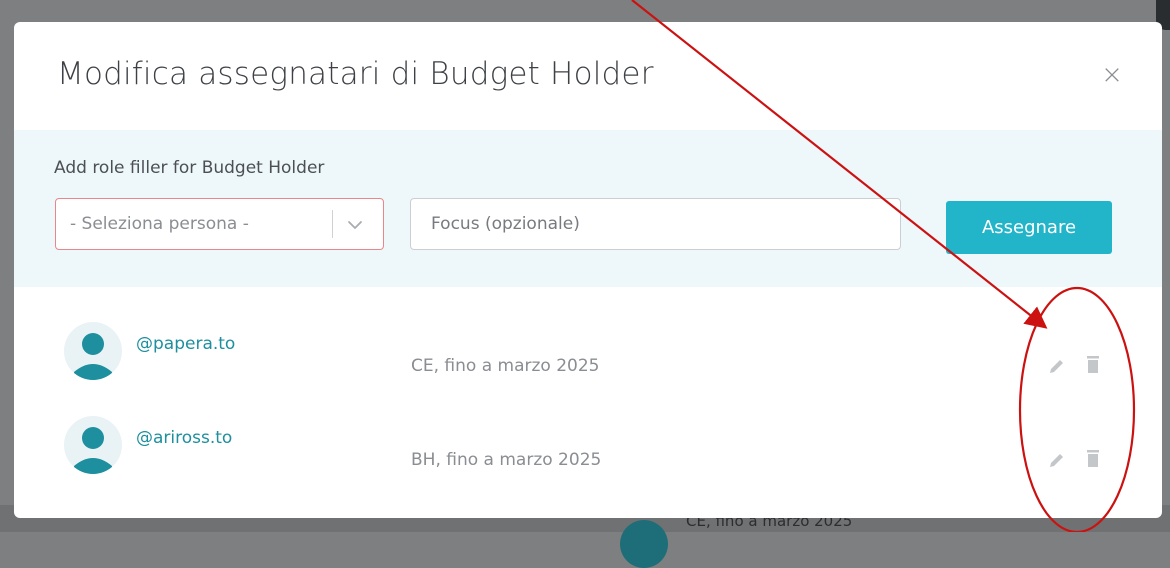 The image size is (1170, 568). Describe the element at coordinates (1029, 227) in the screenshot. I see `assign-button: Assegnare` at that location.